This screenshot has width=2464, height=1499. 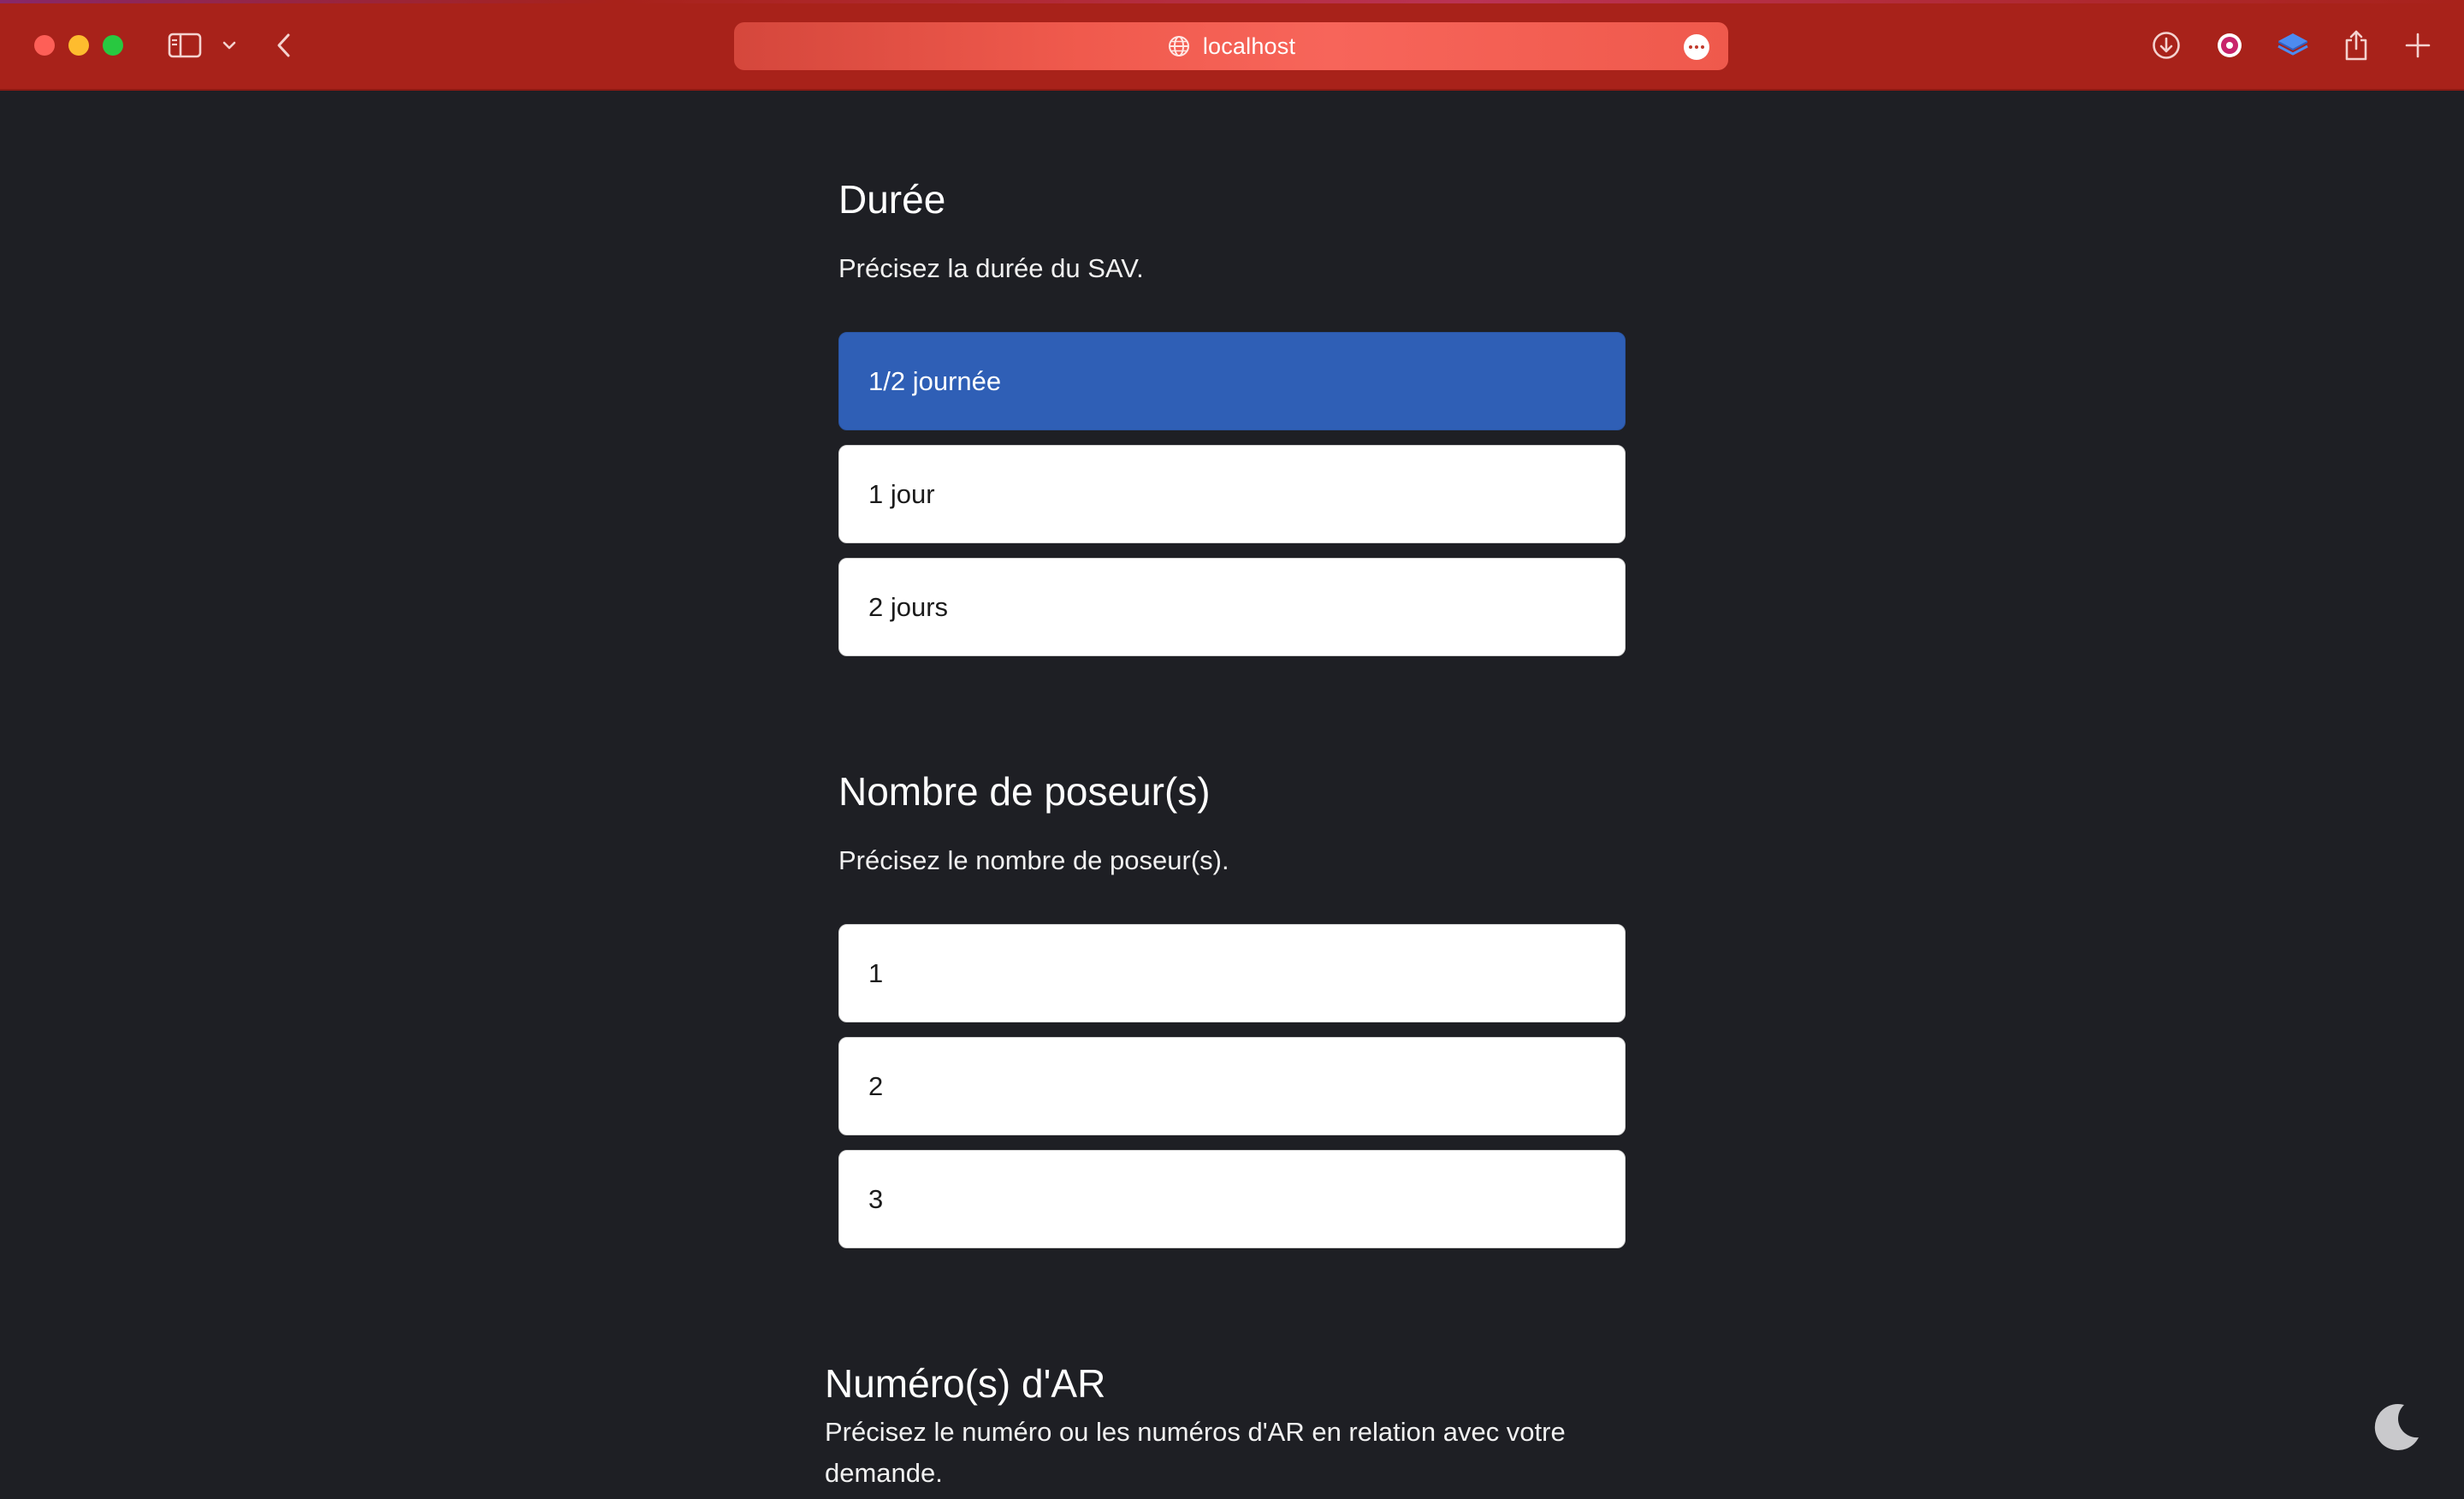 I want to click on more-icon, so click(x=1696, y=47).